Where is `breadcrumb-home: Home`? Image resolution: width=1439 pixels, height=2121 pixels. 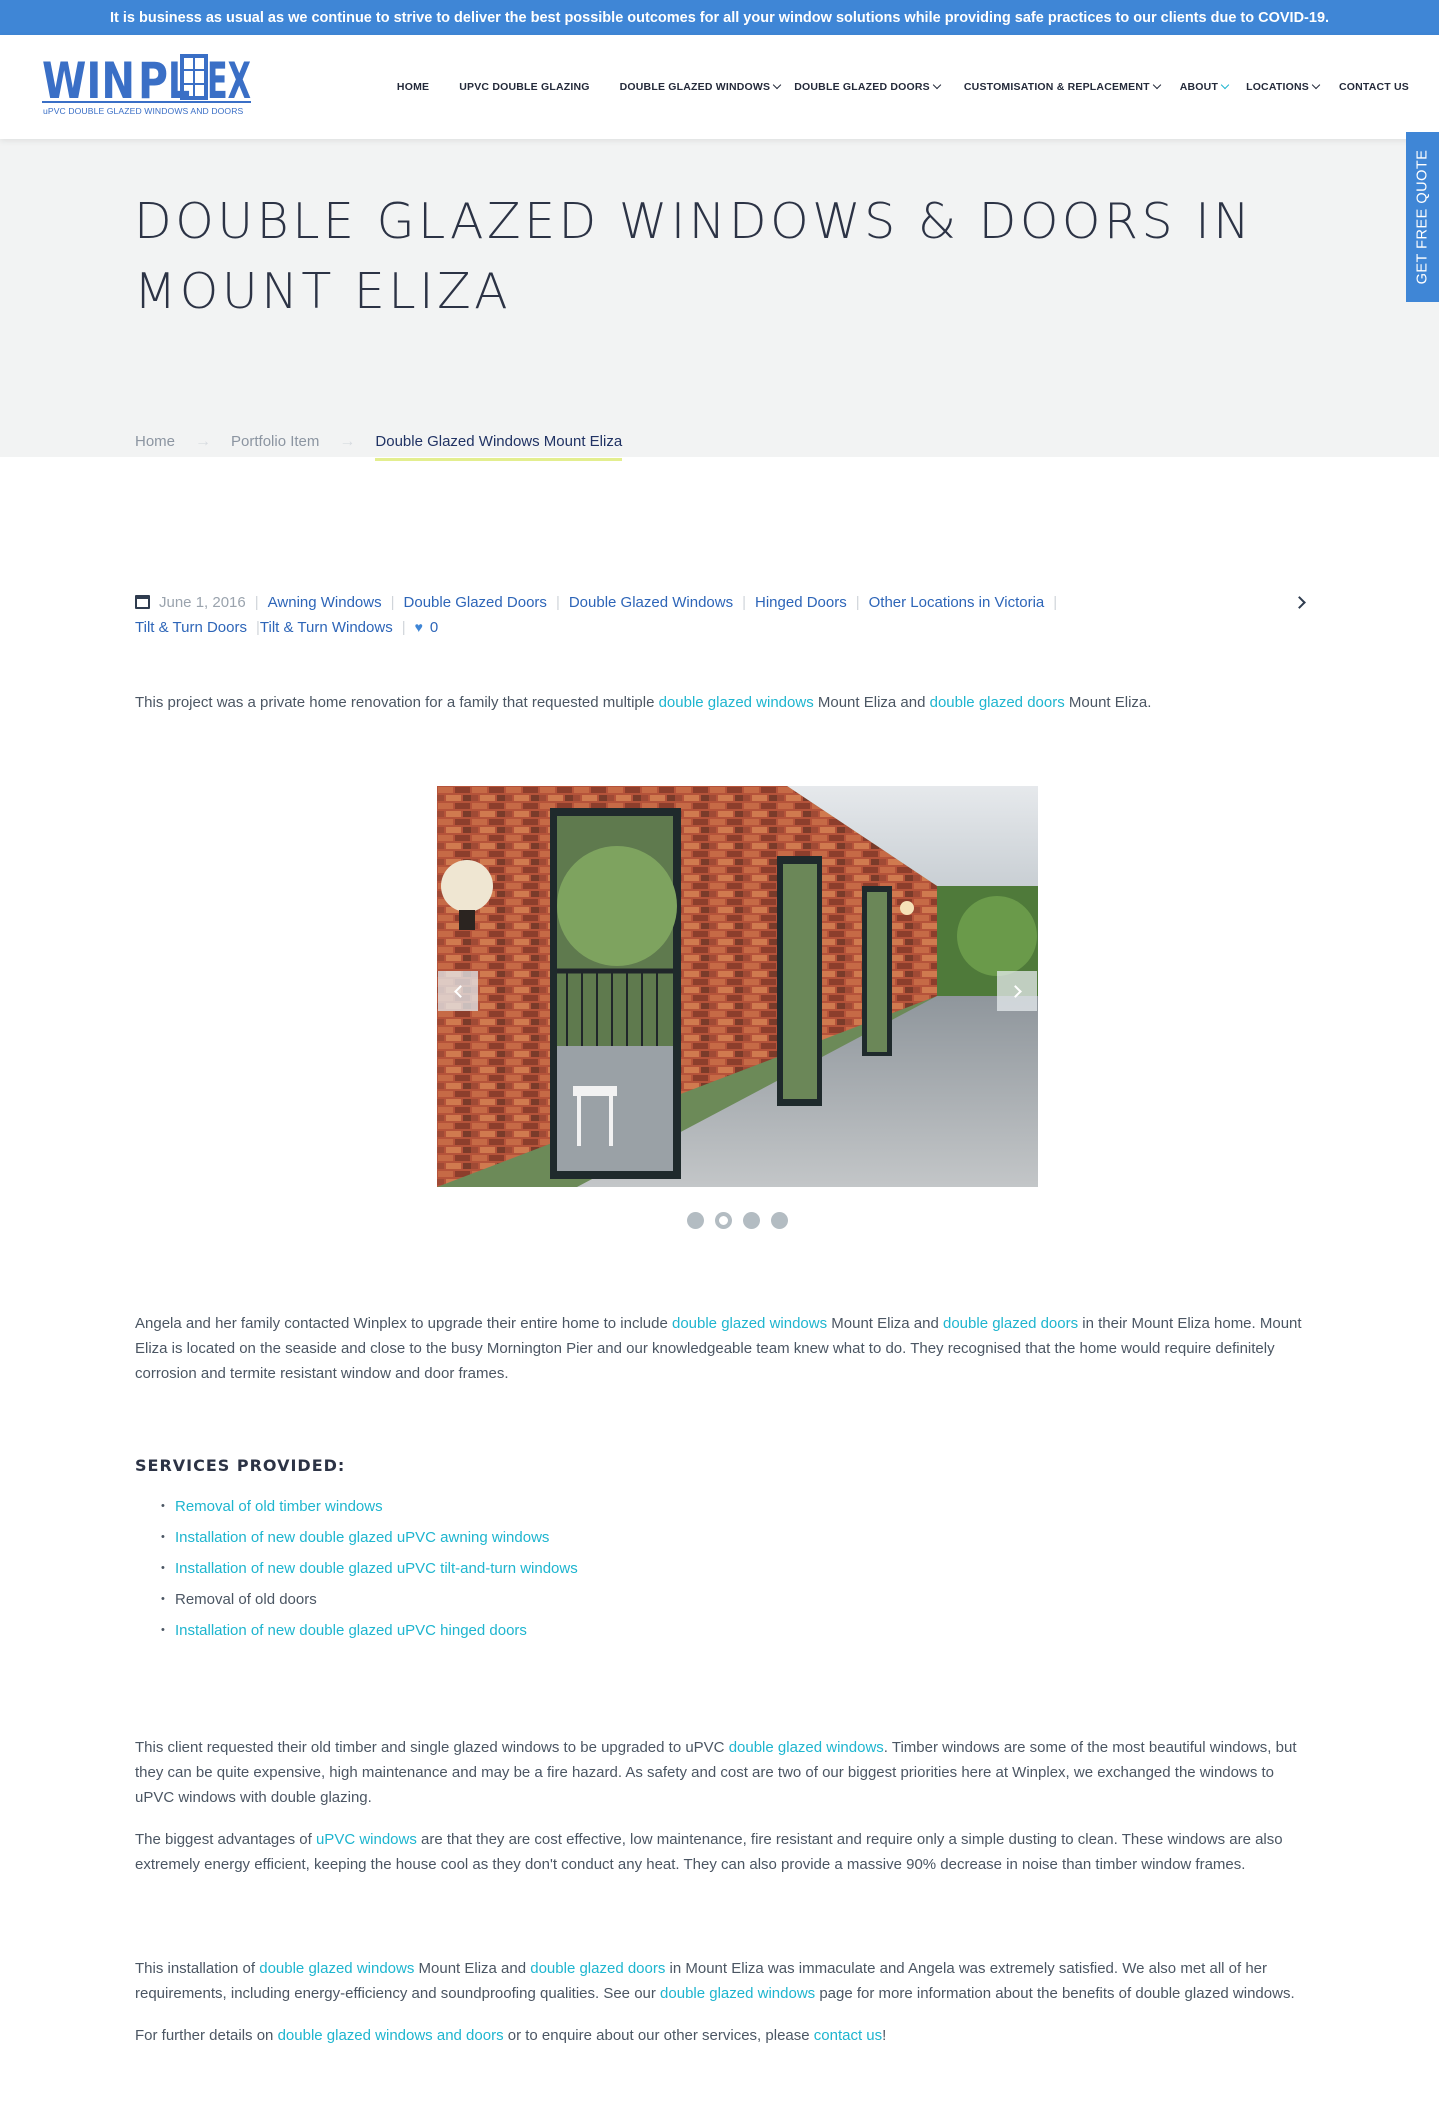
breadcrumb-home: Home is located at coordinates (155, 441).